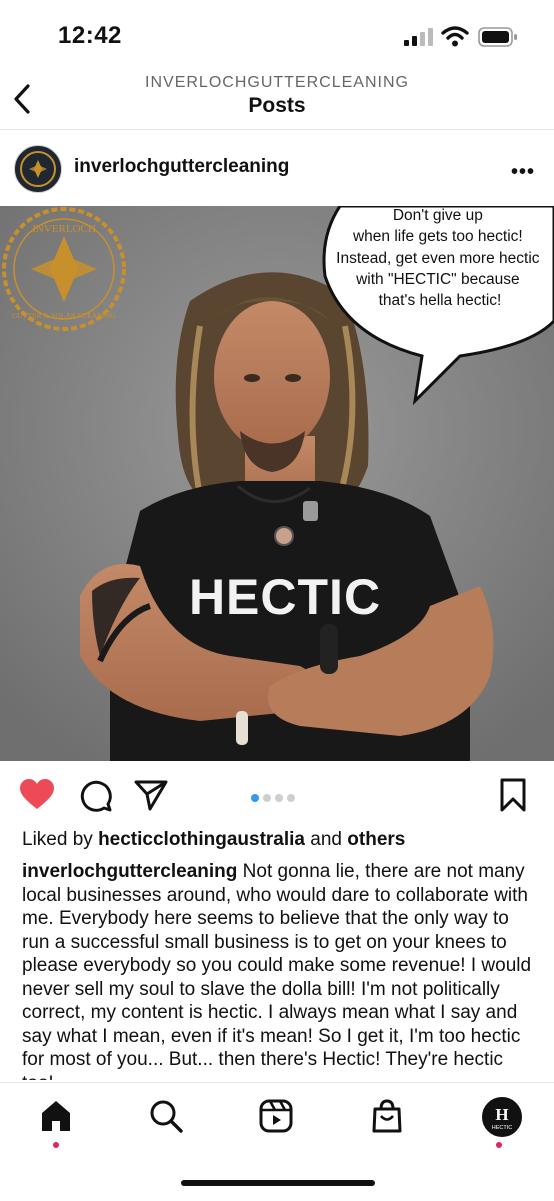  I want to click on cellular-signal-icon, so click(418, 37).